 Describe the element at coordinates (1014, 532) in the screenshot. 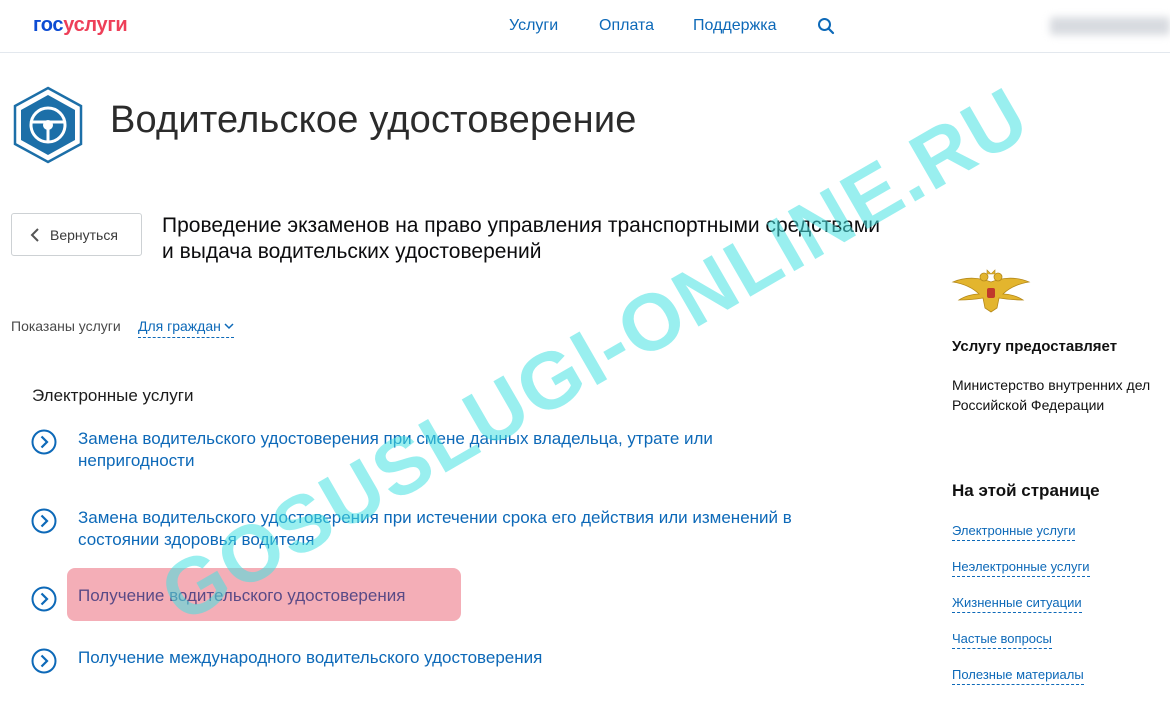

I see `on-page-link-electronic: Электронные услуги` at that location.